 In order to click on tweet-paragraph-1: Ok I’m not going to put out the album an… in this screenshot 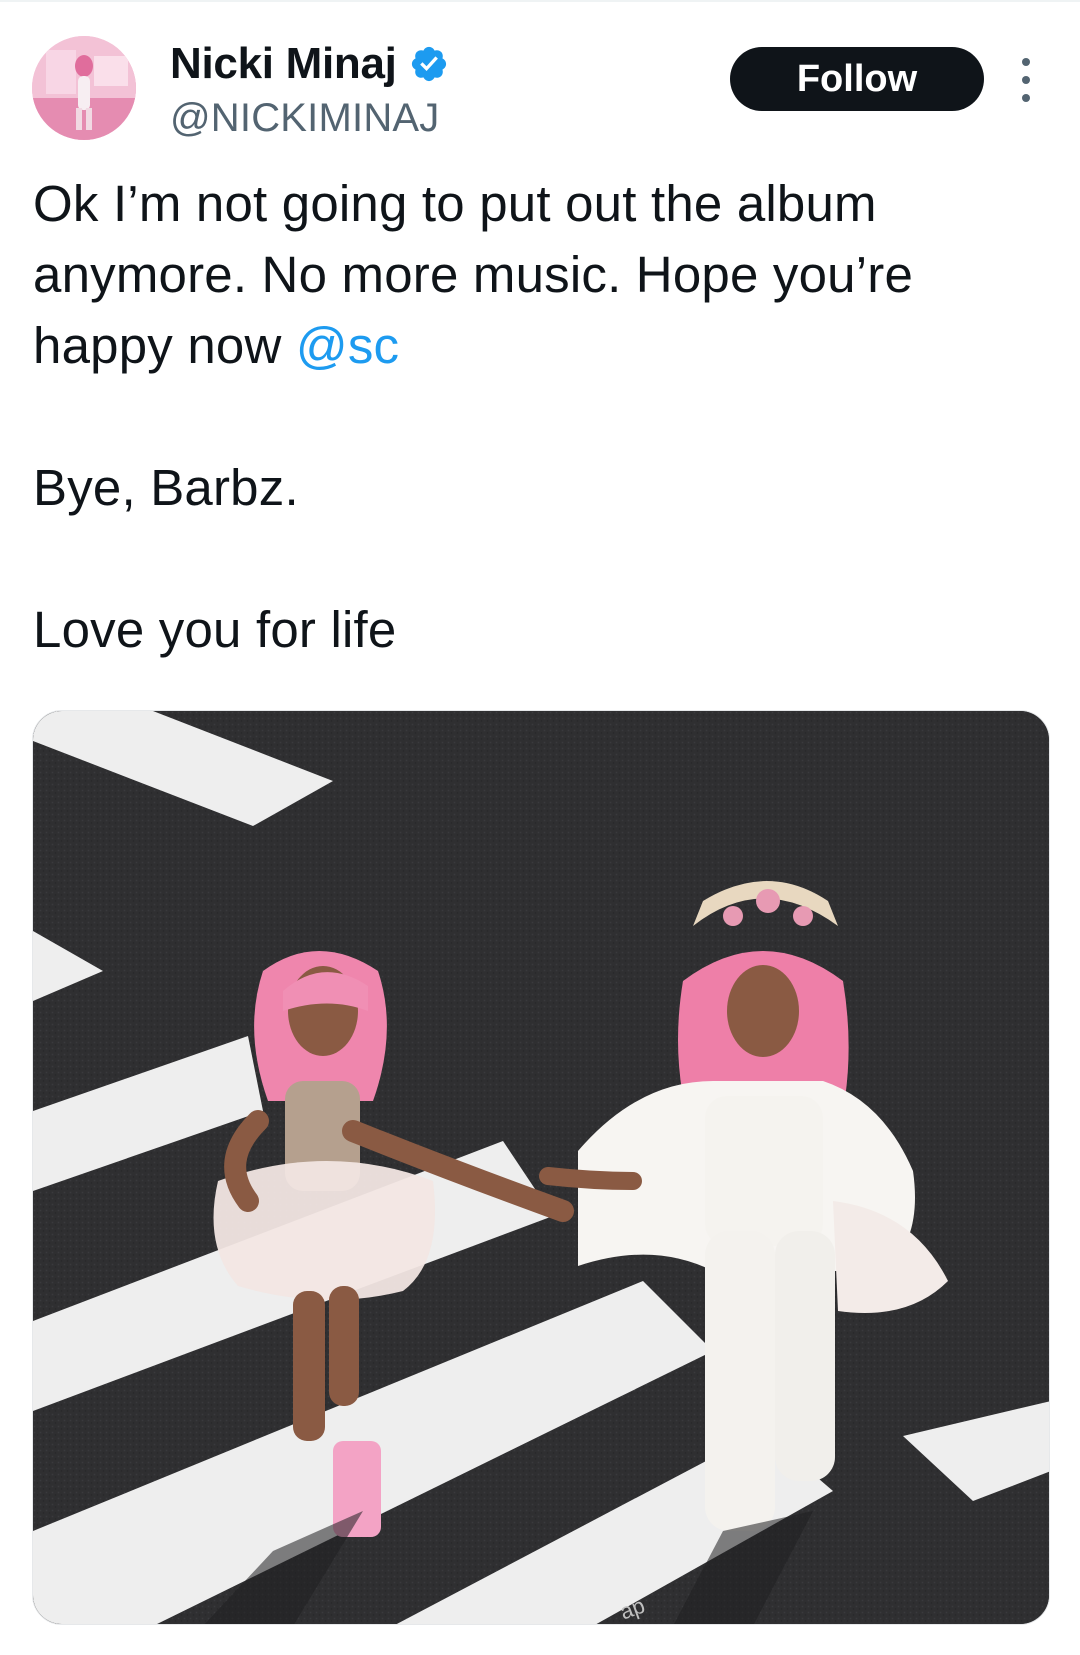, I will do `click(538, 274)`.